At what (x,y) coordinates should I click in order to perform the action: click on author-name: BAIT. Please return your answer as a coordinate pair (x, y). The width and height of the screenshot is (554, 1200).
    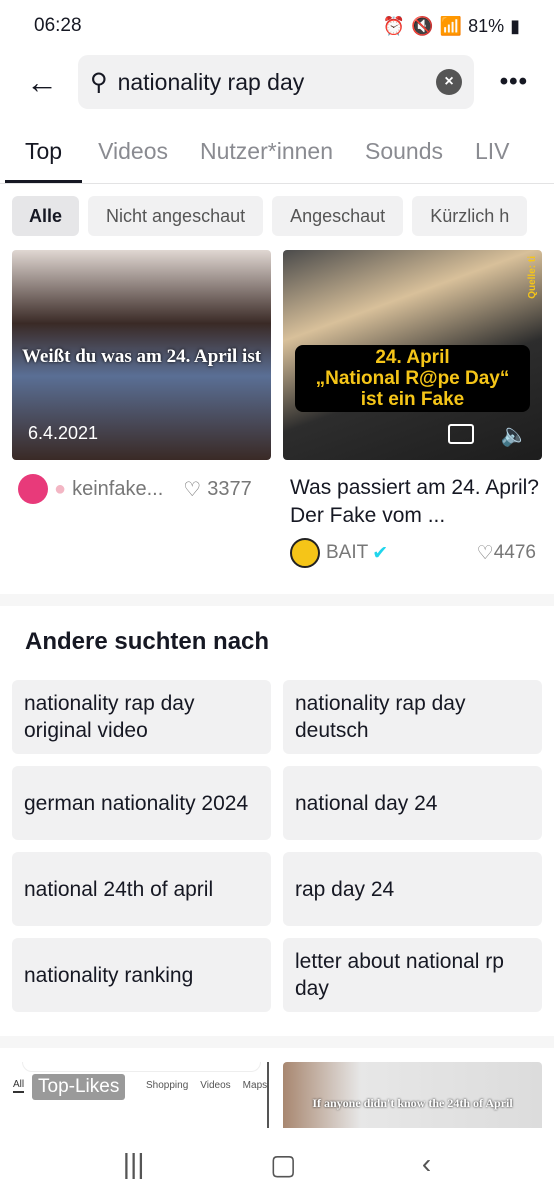
    Looking at the image, I should click on (347, 553).